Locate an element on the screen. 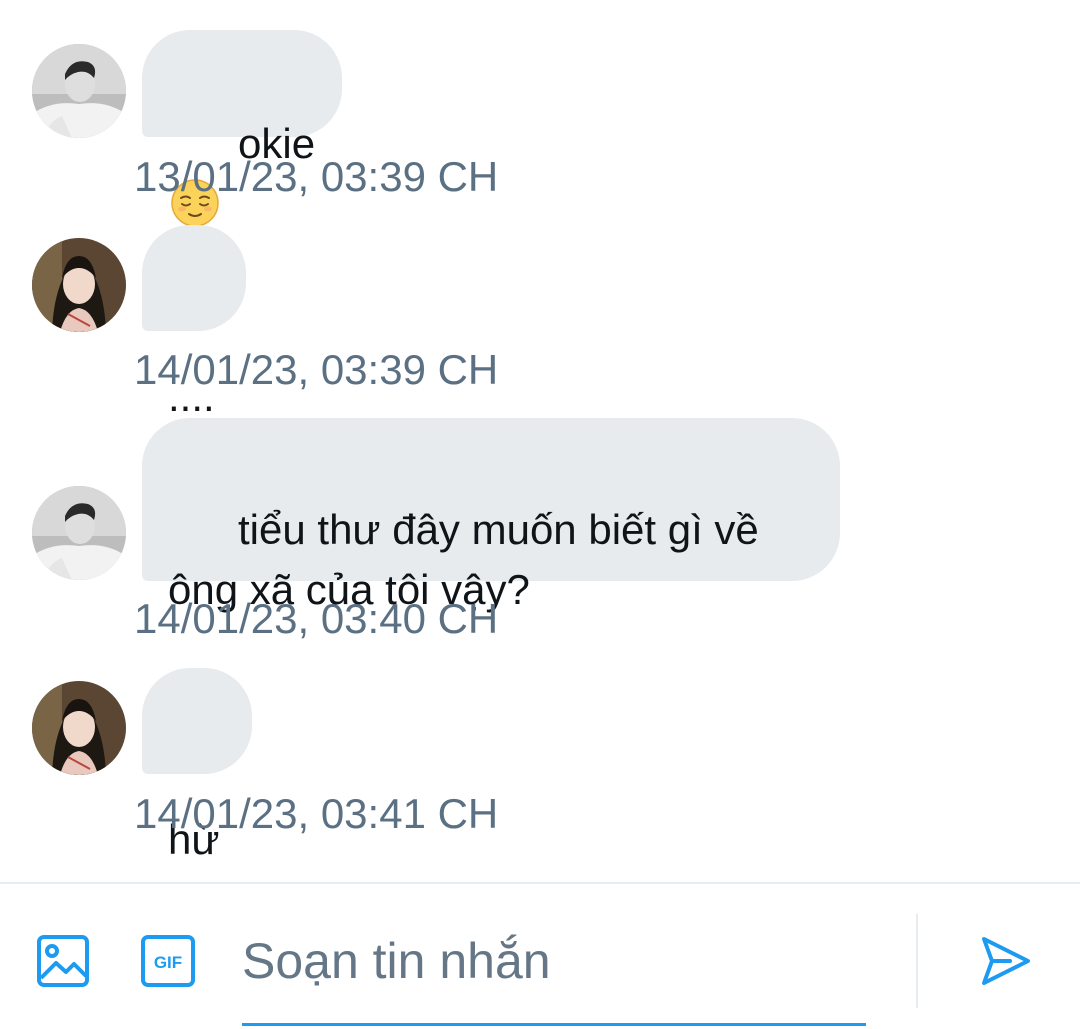  message-input-placeholder: Soạn tin nhắn is located at coordinates (396, 961).